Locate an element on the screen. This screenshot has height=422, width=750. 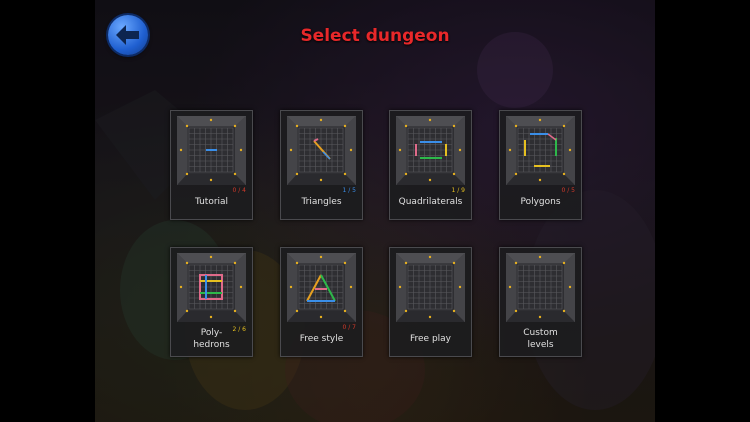
dungeon-label: Quadrilaterals is located at coordinates (430, 202).